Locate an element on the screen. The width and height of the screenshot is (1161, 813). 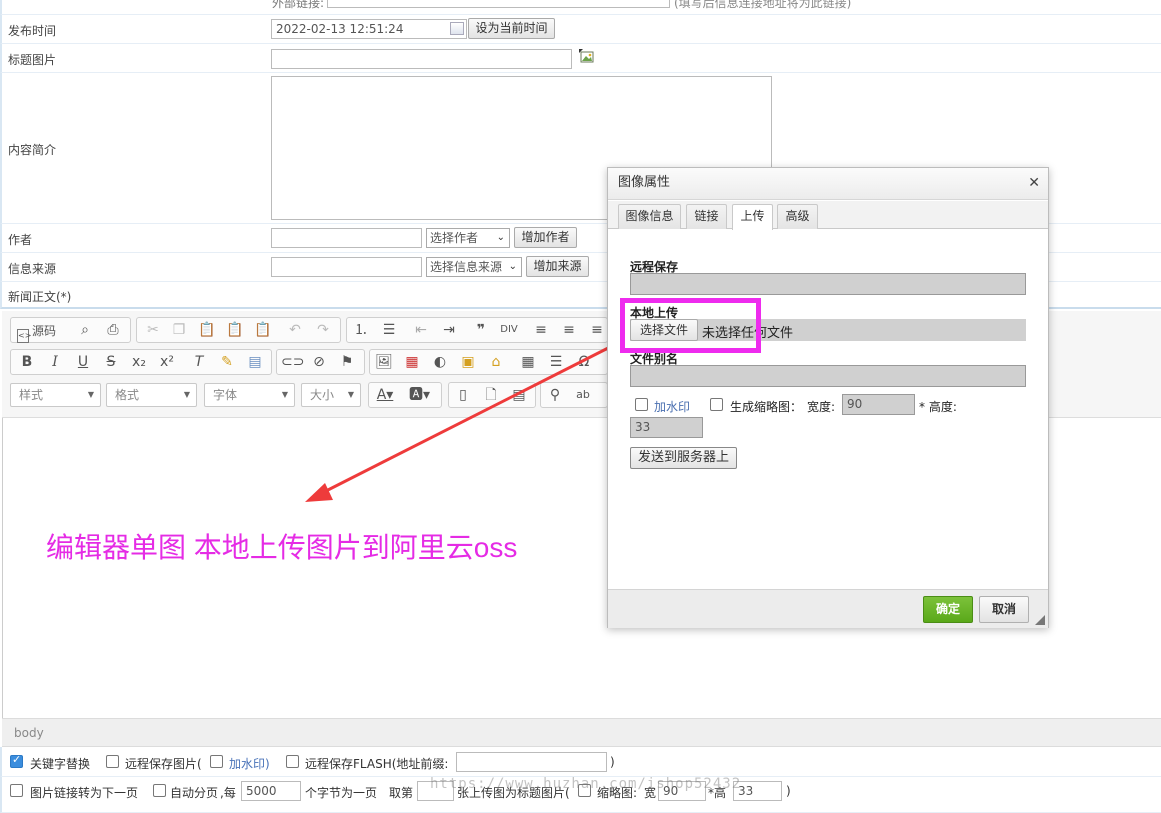
div-container-icon: DIV is located at coordinates (509, 330).